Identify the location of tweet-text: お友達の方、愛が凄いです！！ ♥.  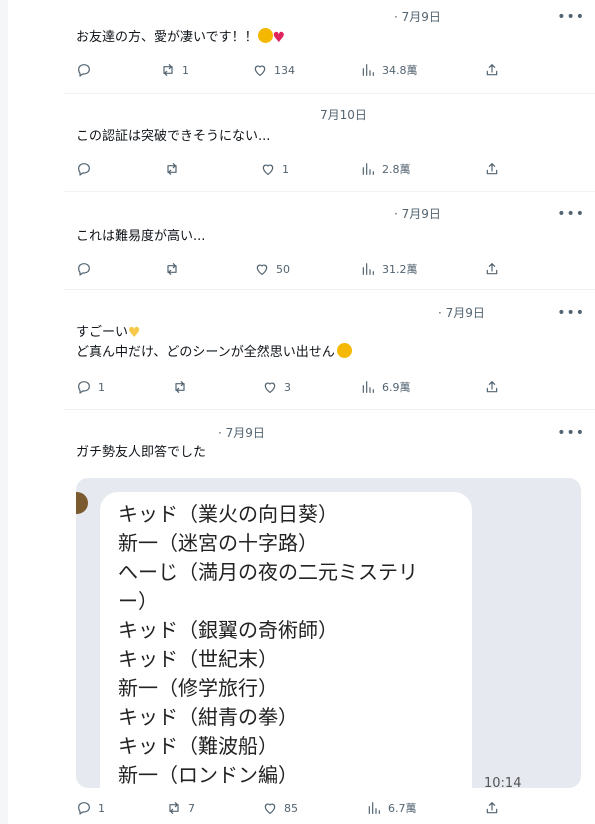
(180, 38).